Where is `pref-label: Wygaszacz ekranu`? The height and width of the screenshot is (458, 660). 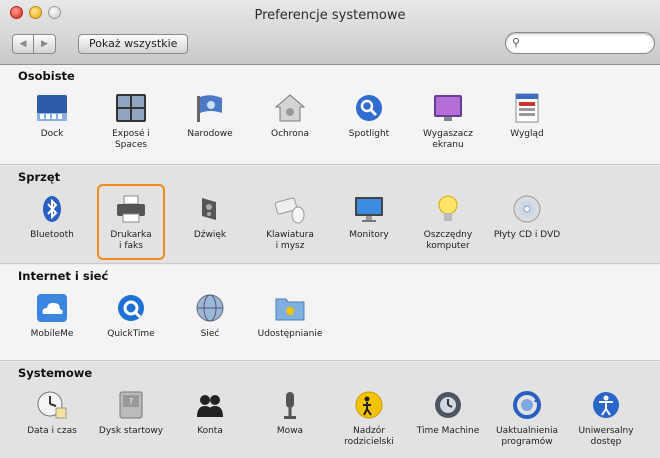
pref-label: Wygaszacz ekranu is located at coordinates (448, 139).